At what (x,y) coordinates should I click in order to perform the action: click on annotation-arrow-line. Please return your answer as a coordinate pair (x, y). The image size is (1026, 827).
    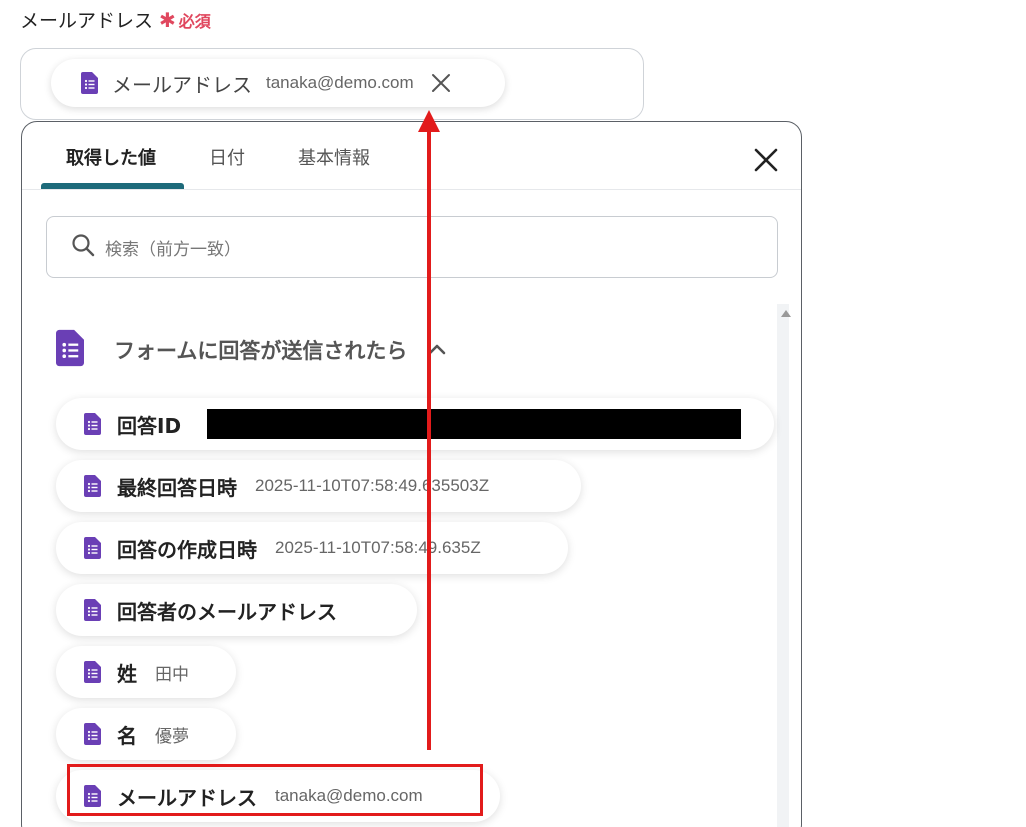
    Looking at the image, I should click on (429, 439).